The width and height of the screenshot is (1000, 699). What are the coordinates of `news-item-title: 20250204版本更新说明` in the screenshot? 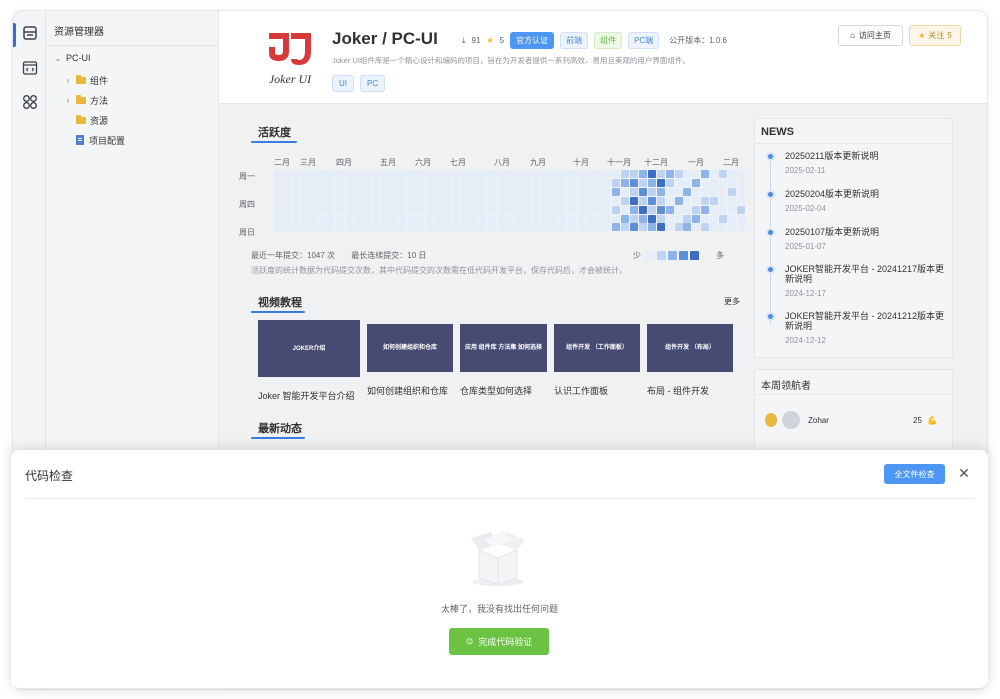 It's located at (865, 194).